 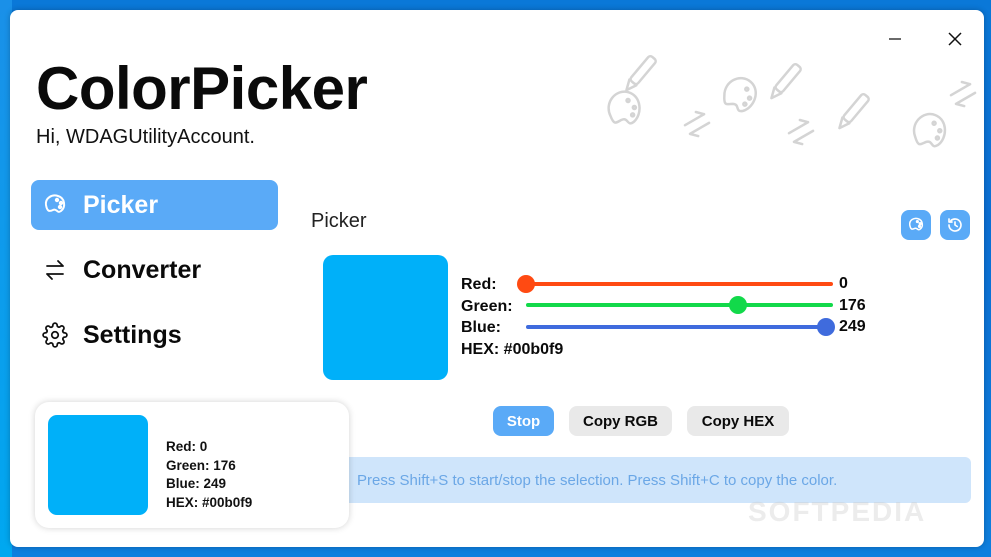 What do you see at coordinates (142, 269) in the screenshot?
I see `sidebar-item-label: Converter` at bounding box center [142, 269].